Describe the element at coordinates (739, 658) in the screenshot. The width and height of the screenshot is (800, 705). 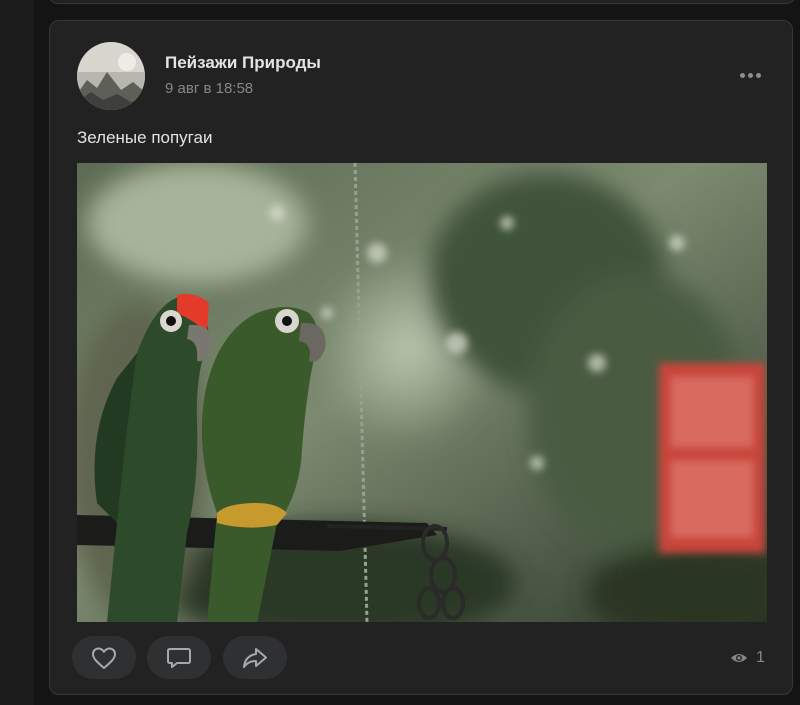
I see `eye-icon` at that location.